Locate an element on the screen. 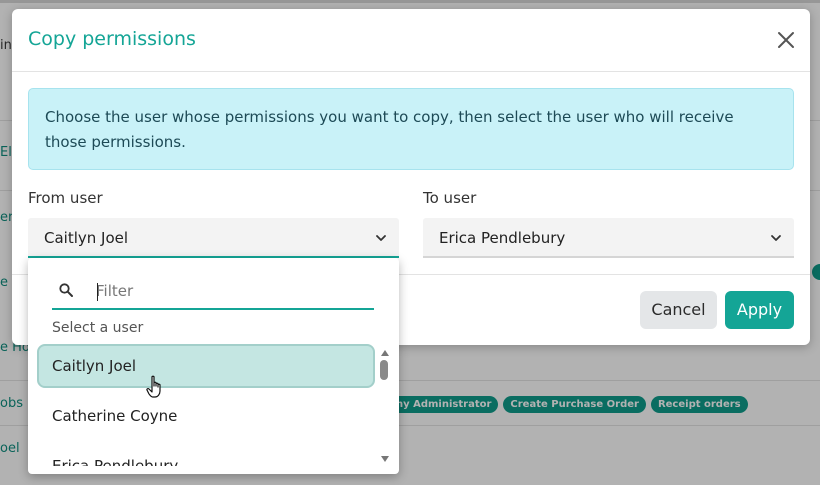  hand-pointer-icon is located at coordinates (153, 386).